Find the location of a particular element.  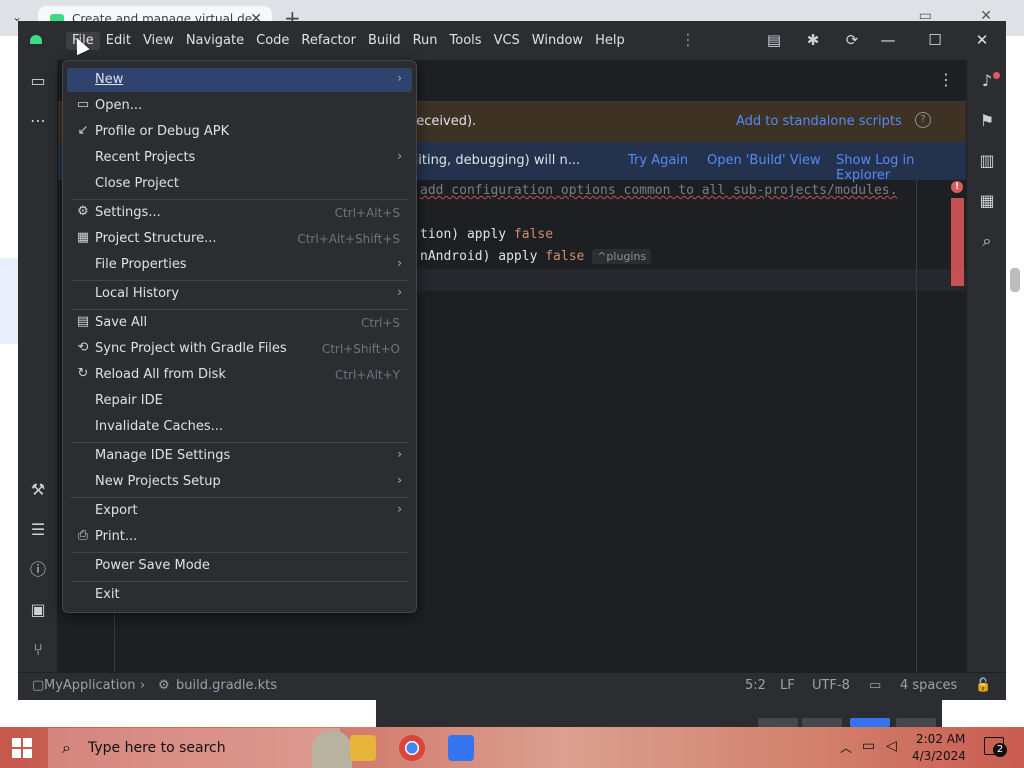

menu-refactor: Refactor is located at coordinates (328, 41).